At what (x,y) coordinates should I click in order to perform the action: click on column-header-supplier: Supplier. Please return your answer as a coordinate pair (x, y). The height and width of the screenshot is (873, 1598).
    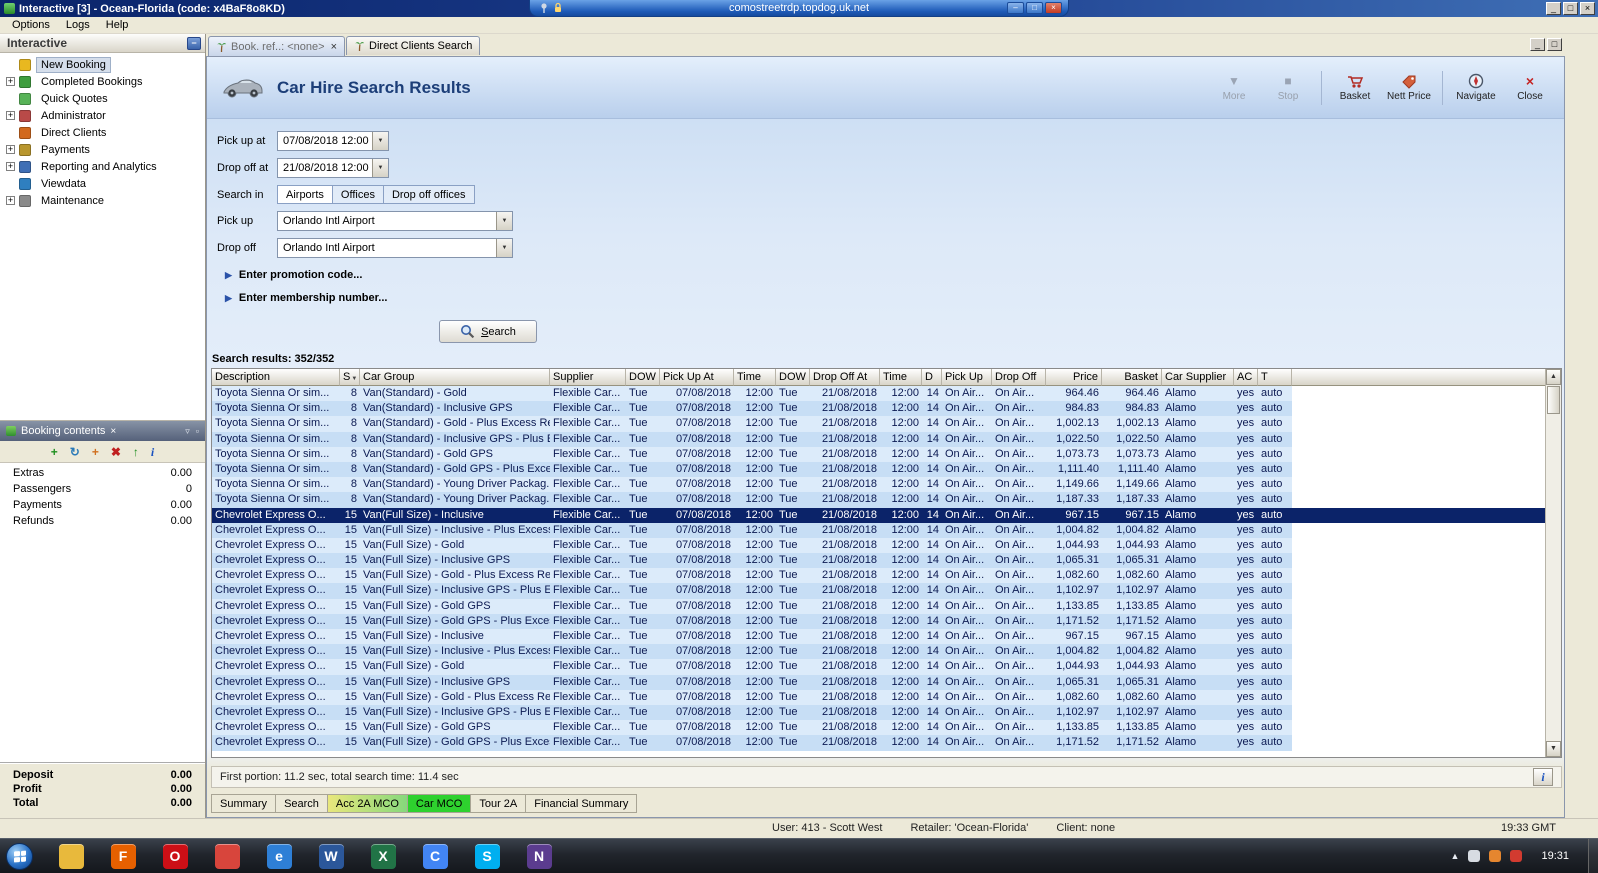
    Looking at the image, I should click on (588, 377).